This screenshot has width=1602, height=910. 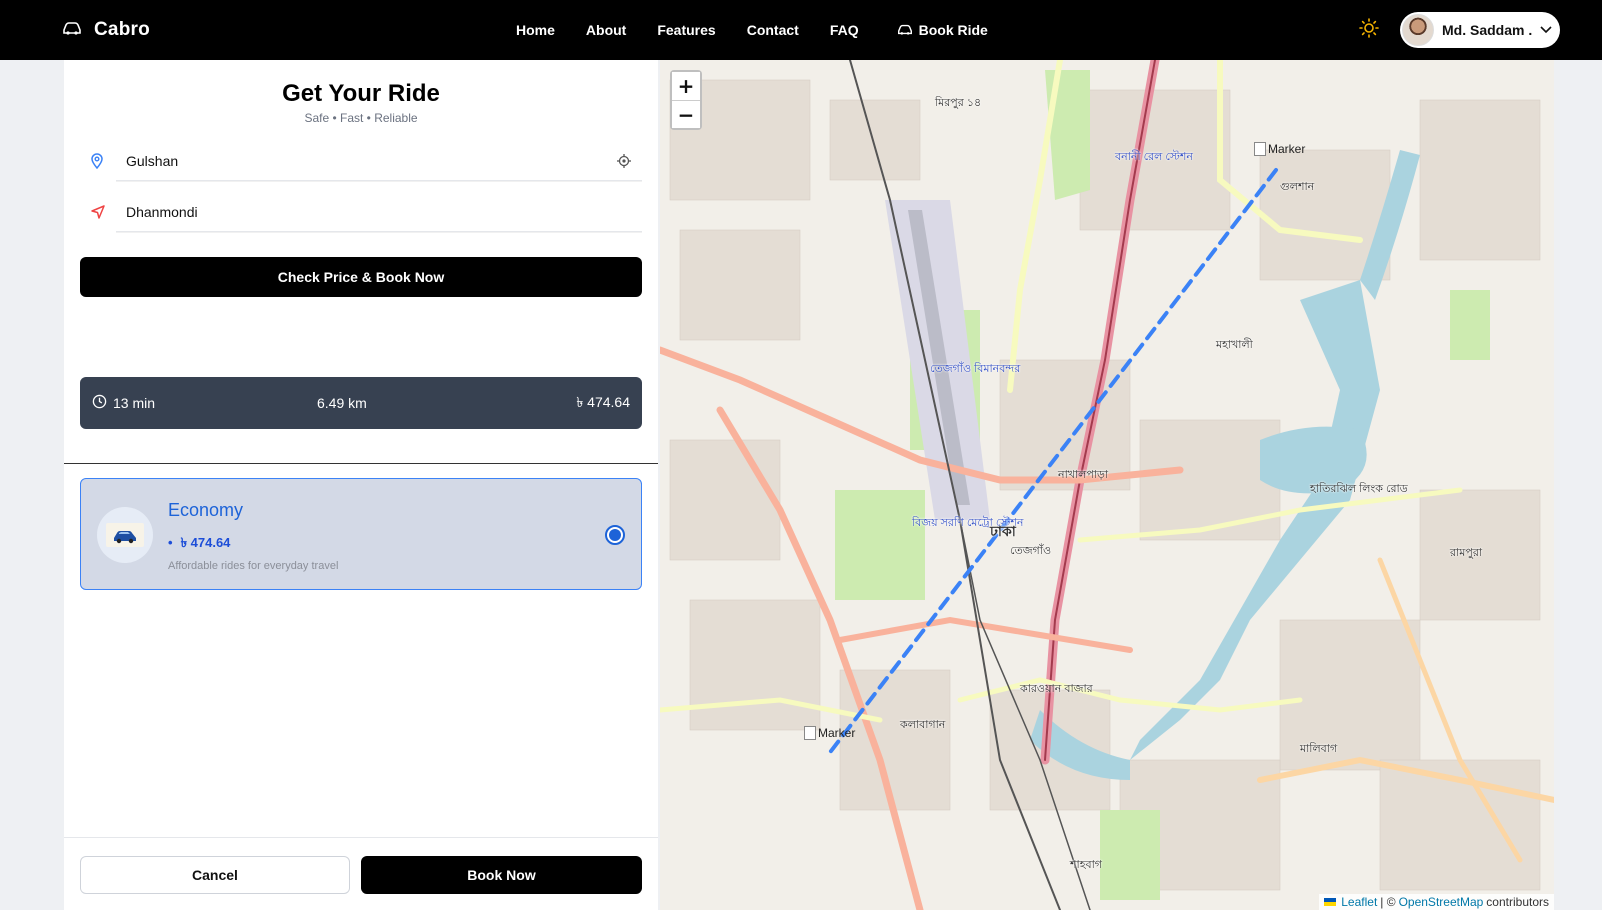 I want to click on ride-price-row: • ৳ 474.64, so click(x=199, y=544).